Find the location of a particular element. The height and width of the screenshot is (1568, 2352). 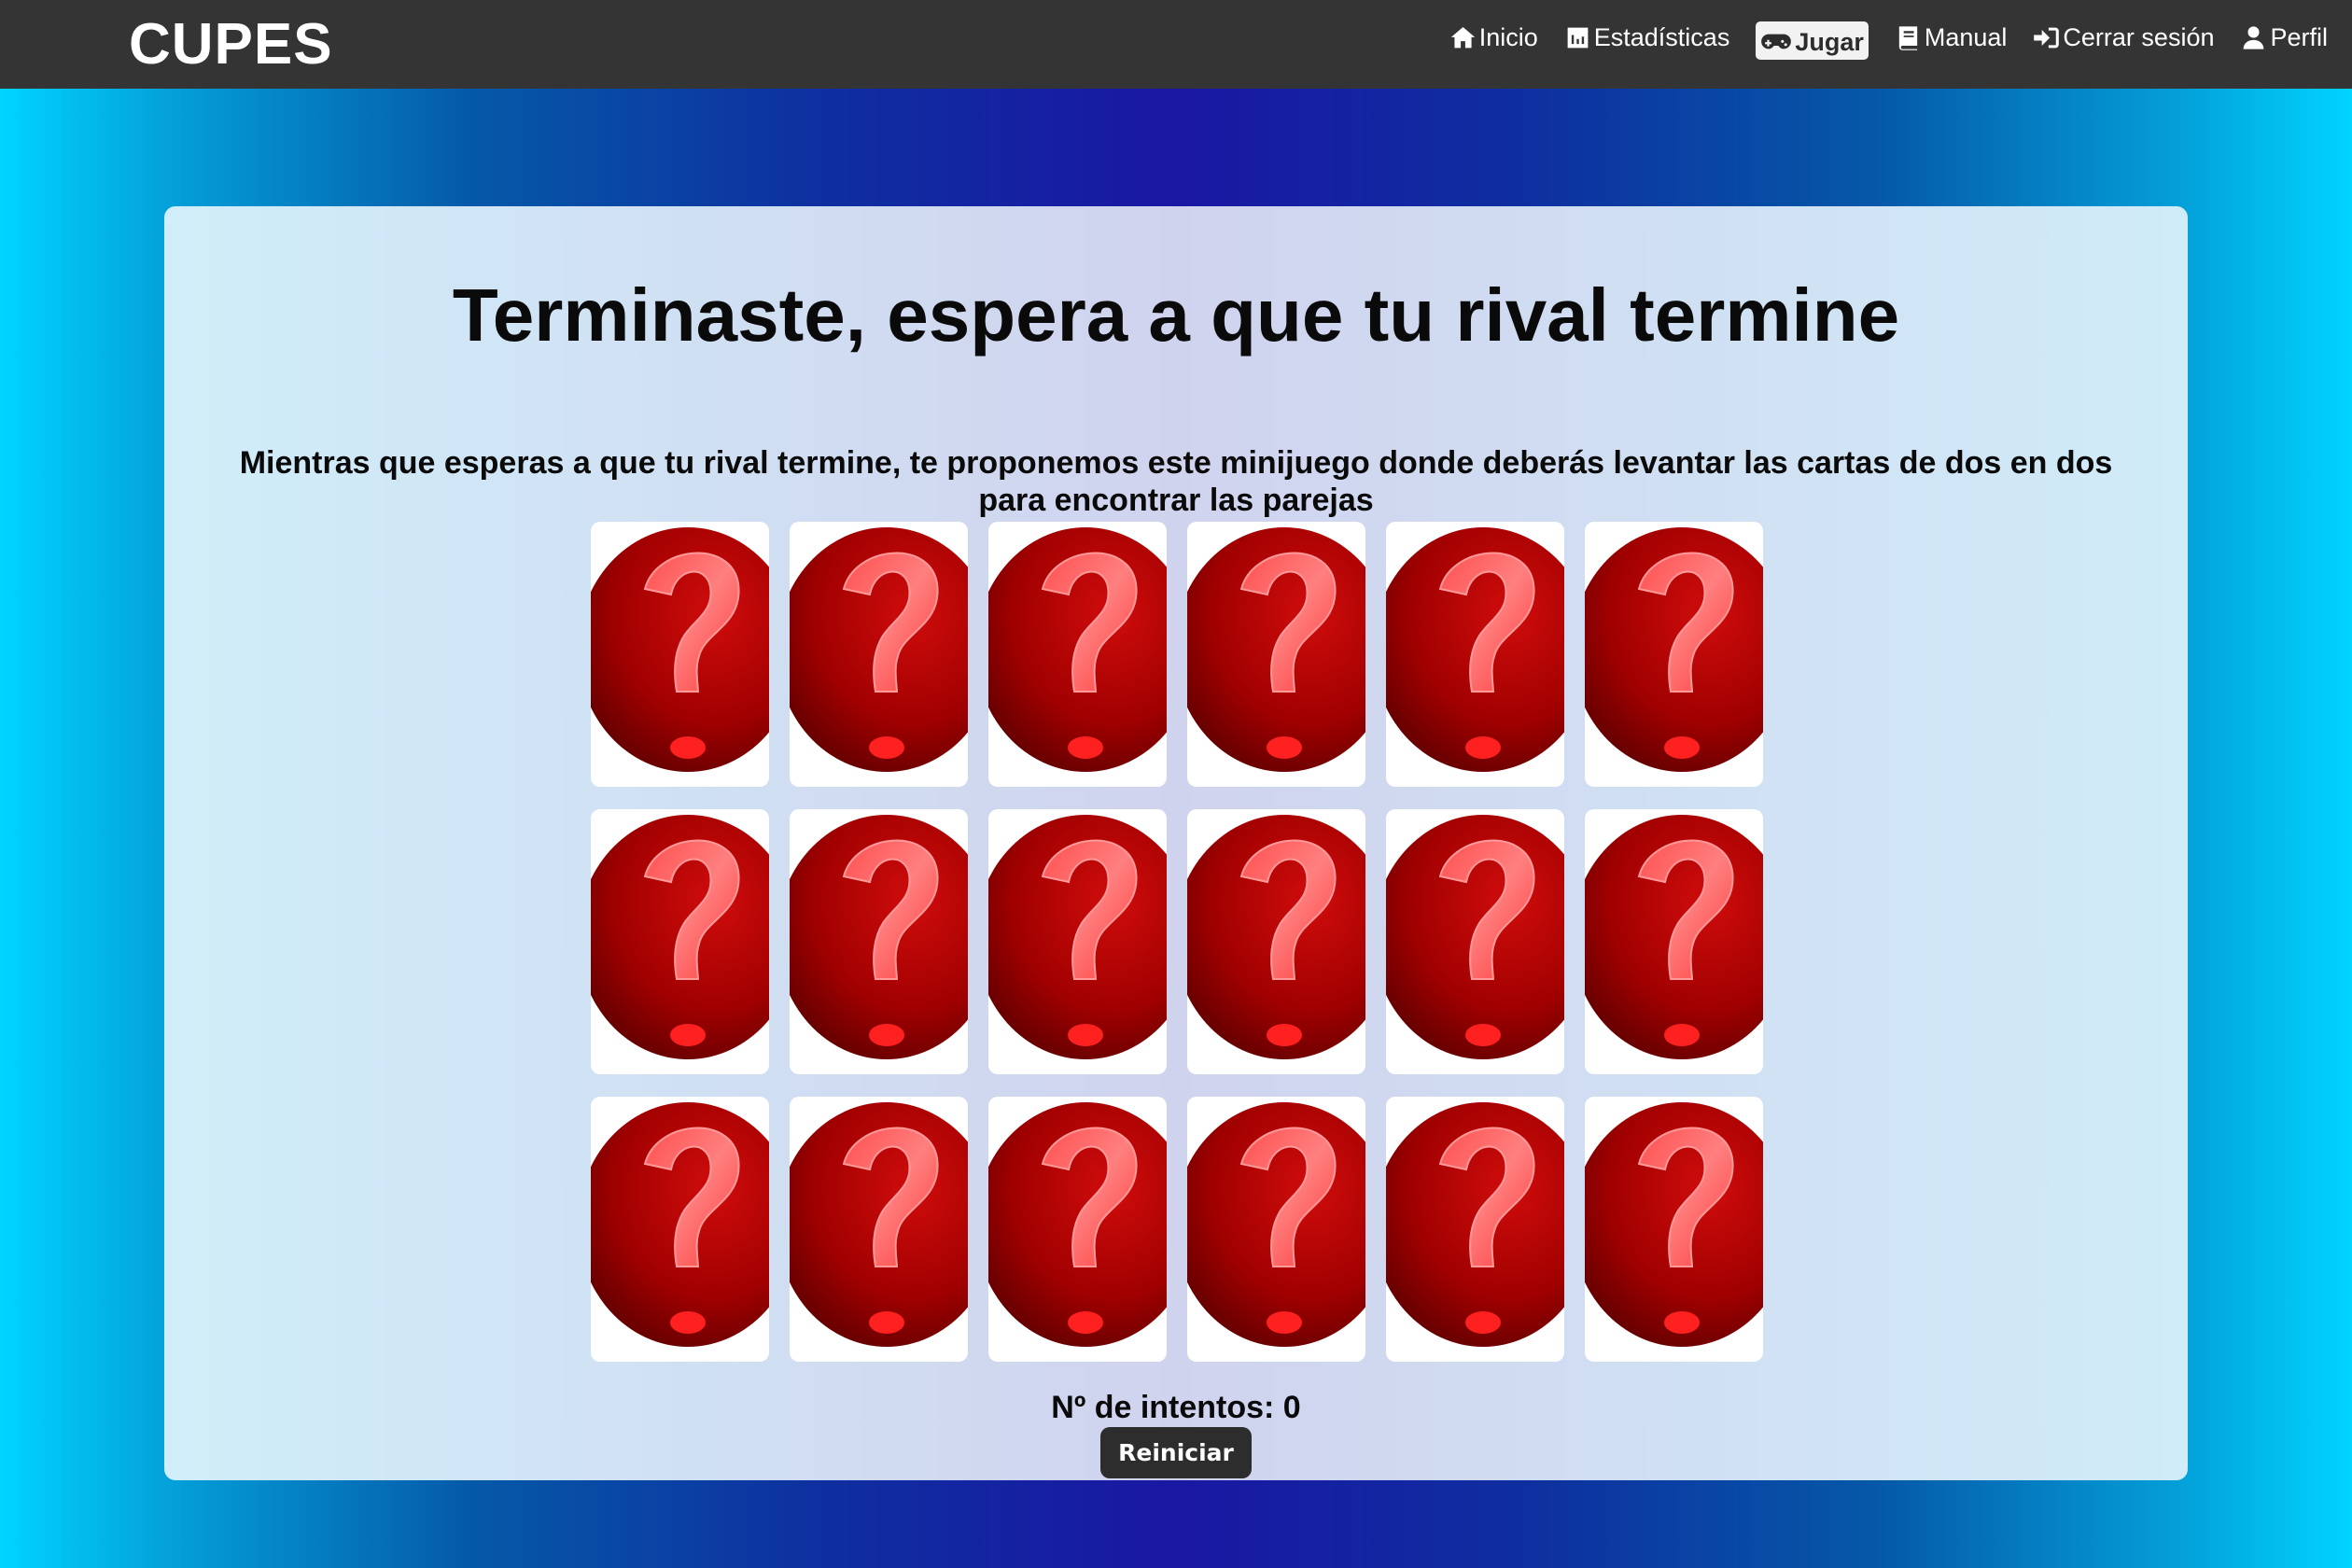

brand-logo: CUPES is located at coordinates (231, 44).